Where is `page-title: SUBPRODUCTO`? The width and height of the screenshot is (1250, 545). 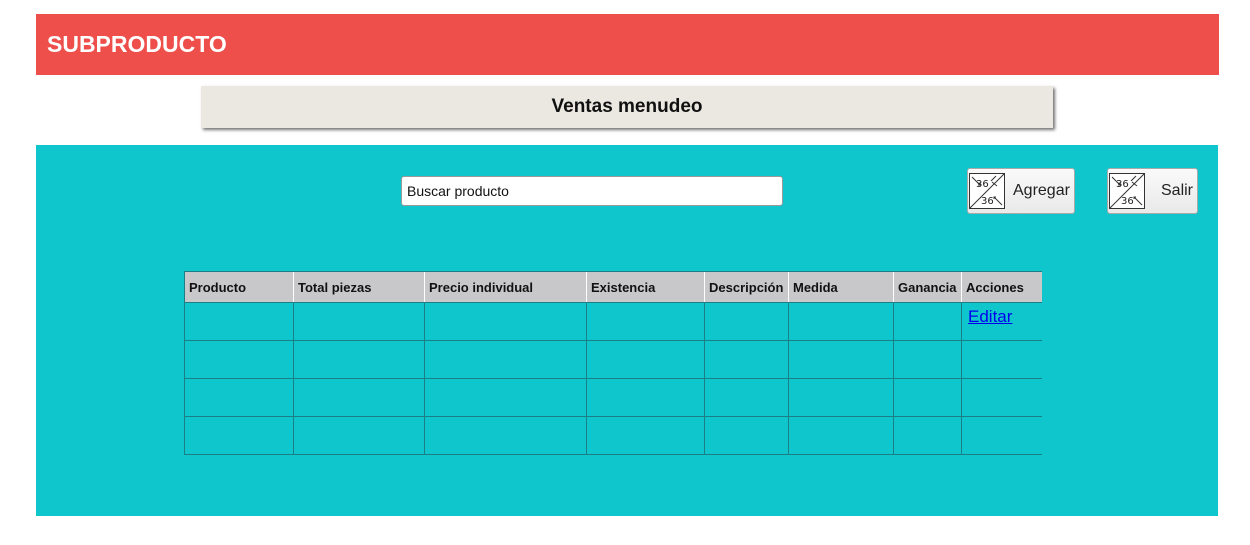 page-title: SUBPRODUCTO is located at coordinates (137, 44).